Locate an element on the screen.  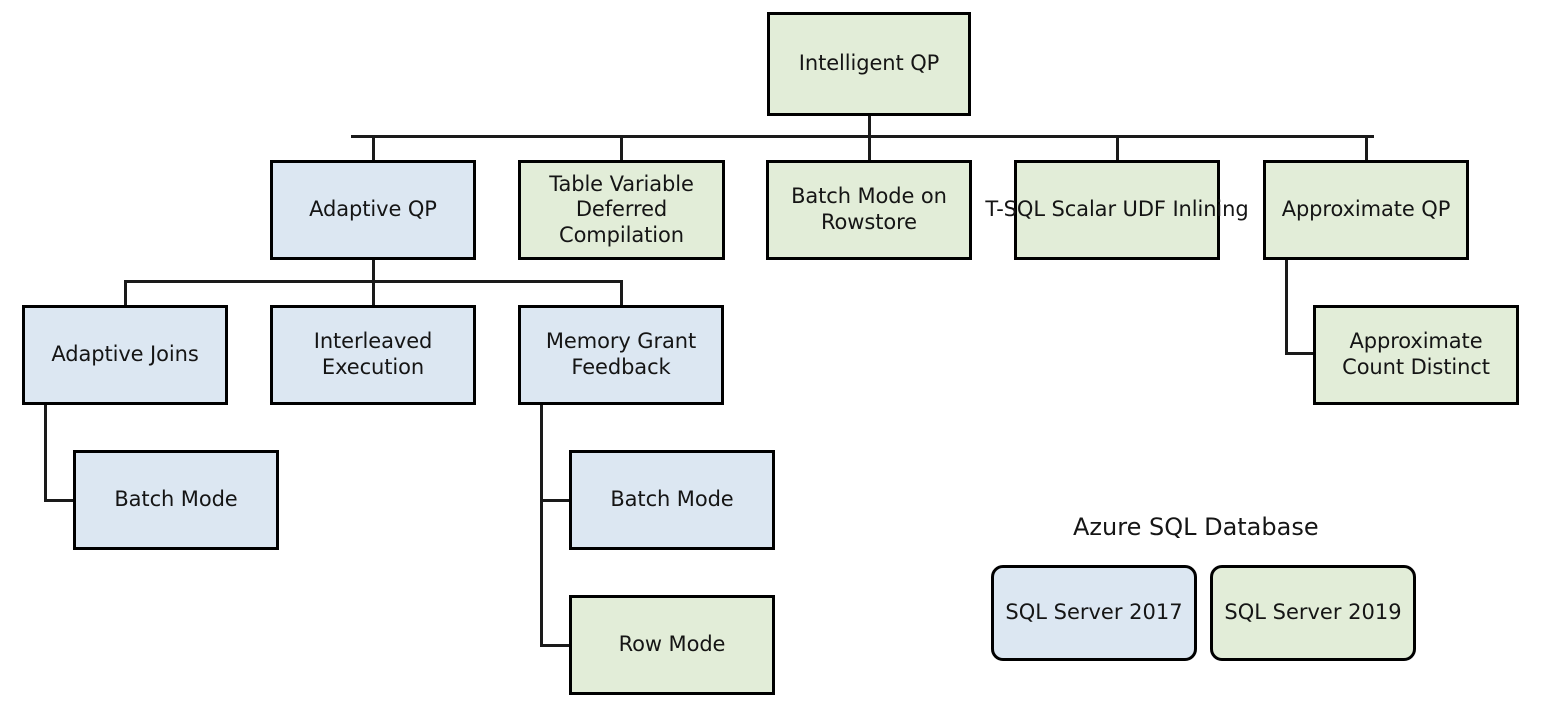
connector-aqp-stem is located at coordinates (373, 270).